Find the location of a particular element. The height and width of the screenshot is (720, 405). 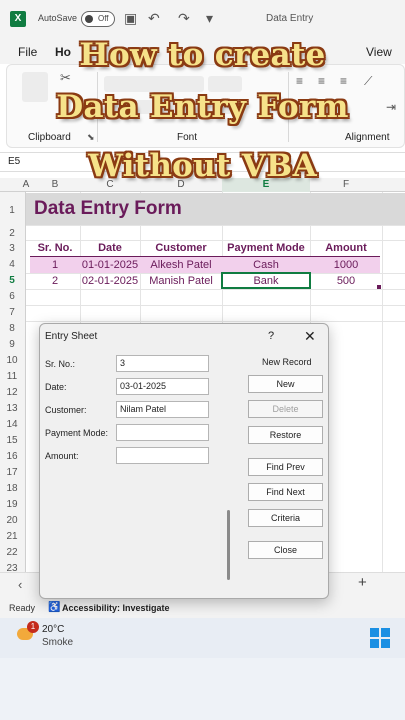

row-header: 10 is located at coordinates (12, 360).